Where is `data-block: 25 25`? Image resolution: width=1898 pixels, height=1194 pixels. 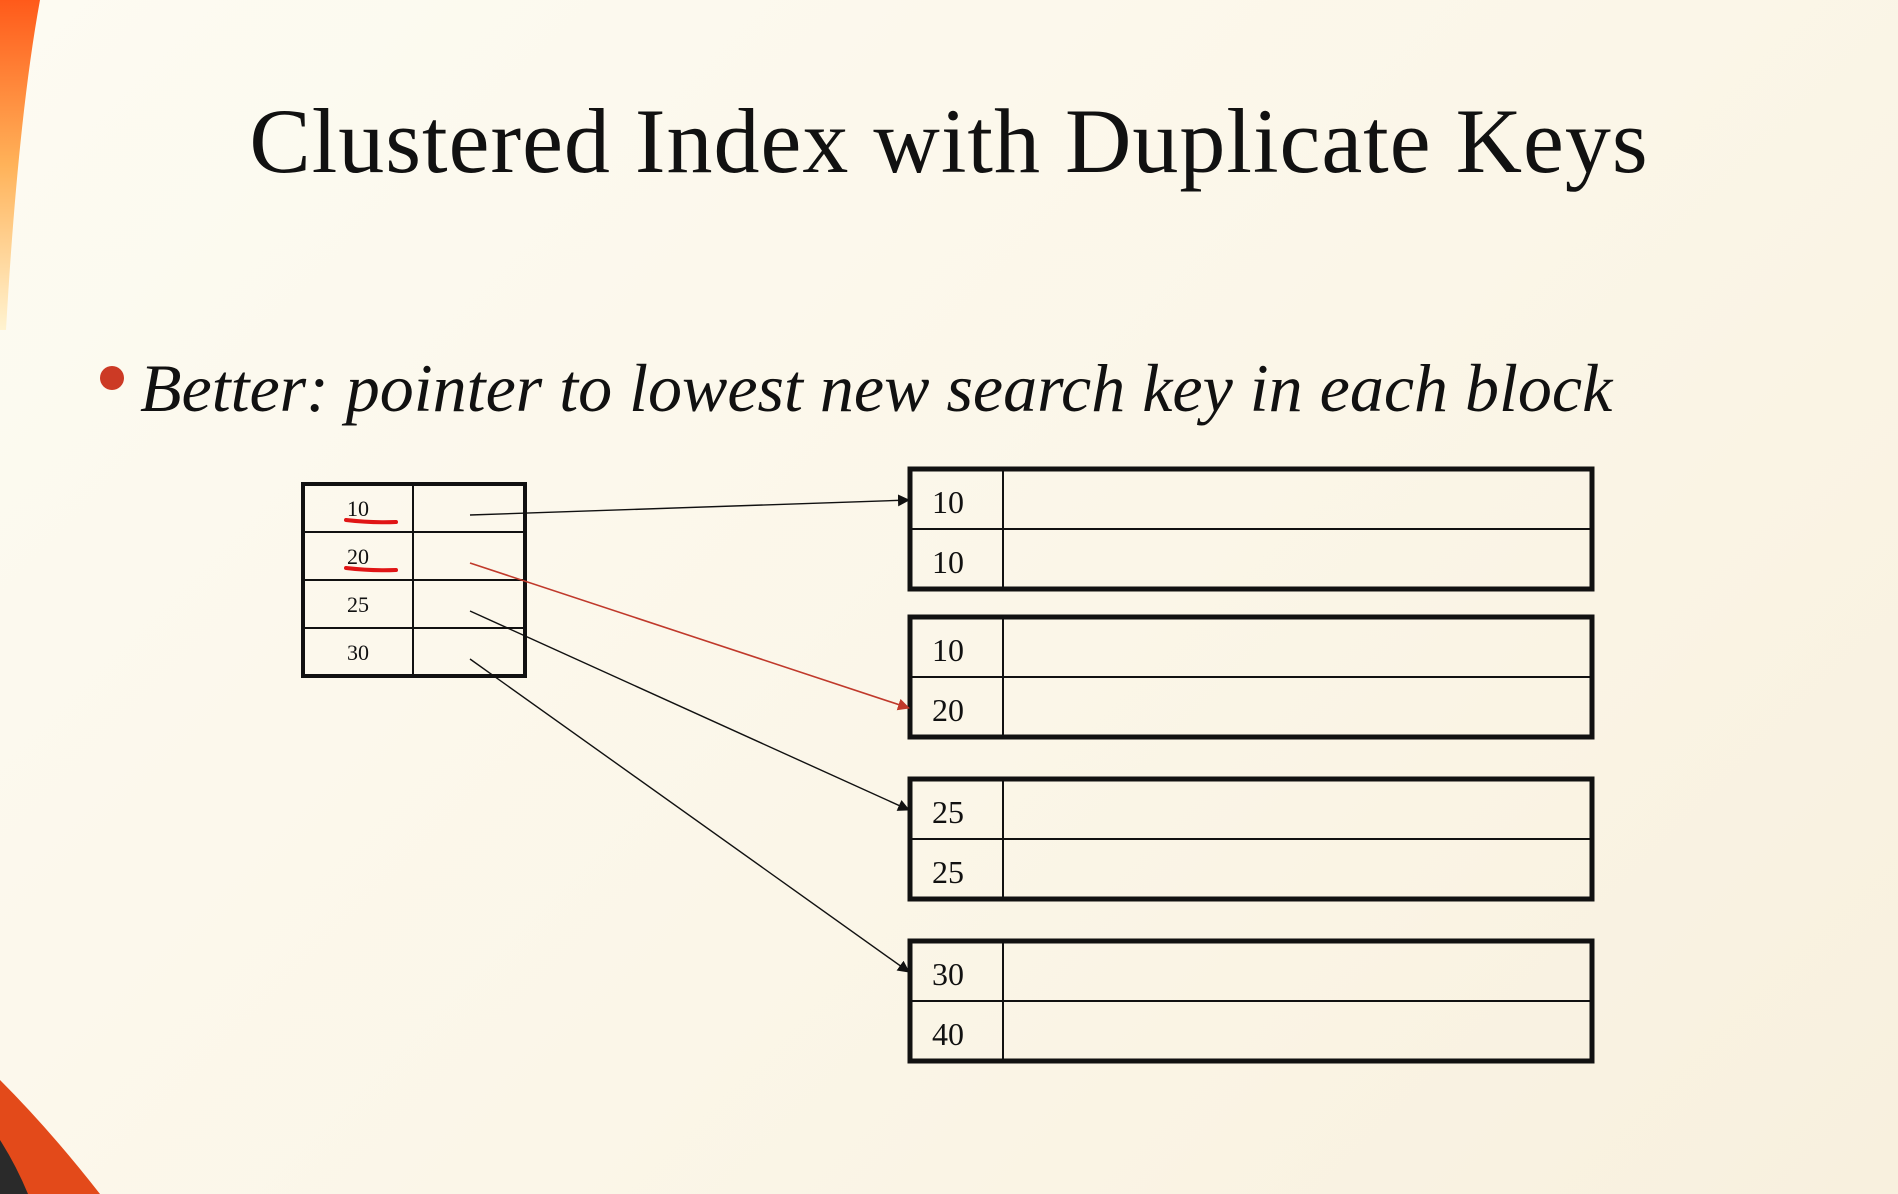
data-block: 25 25 is located at coordinates (1251, 839).